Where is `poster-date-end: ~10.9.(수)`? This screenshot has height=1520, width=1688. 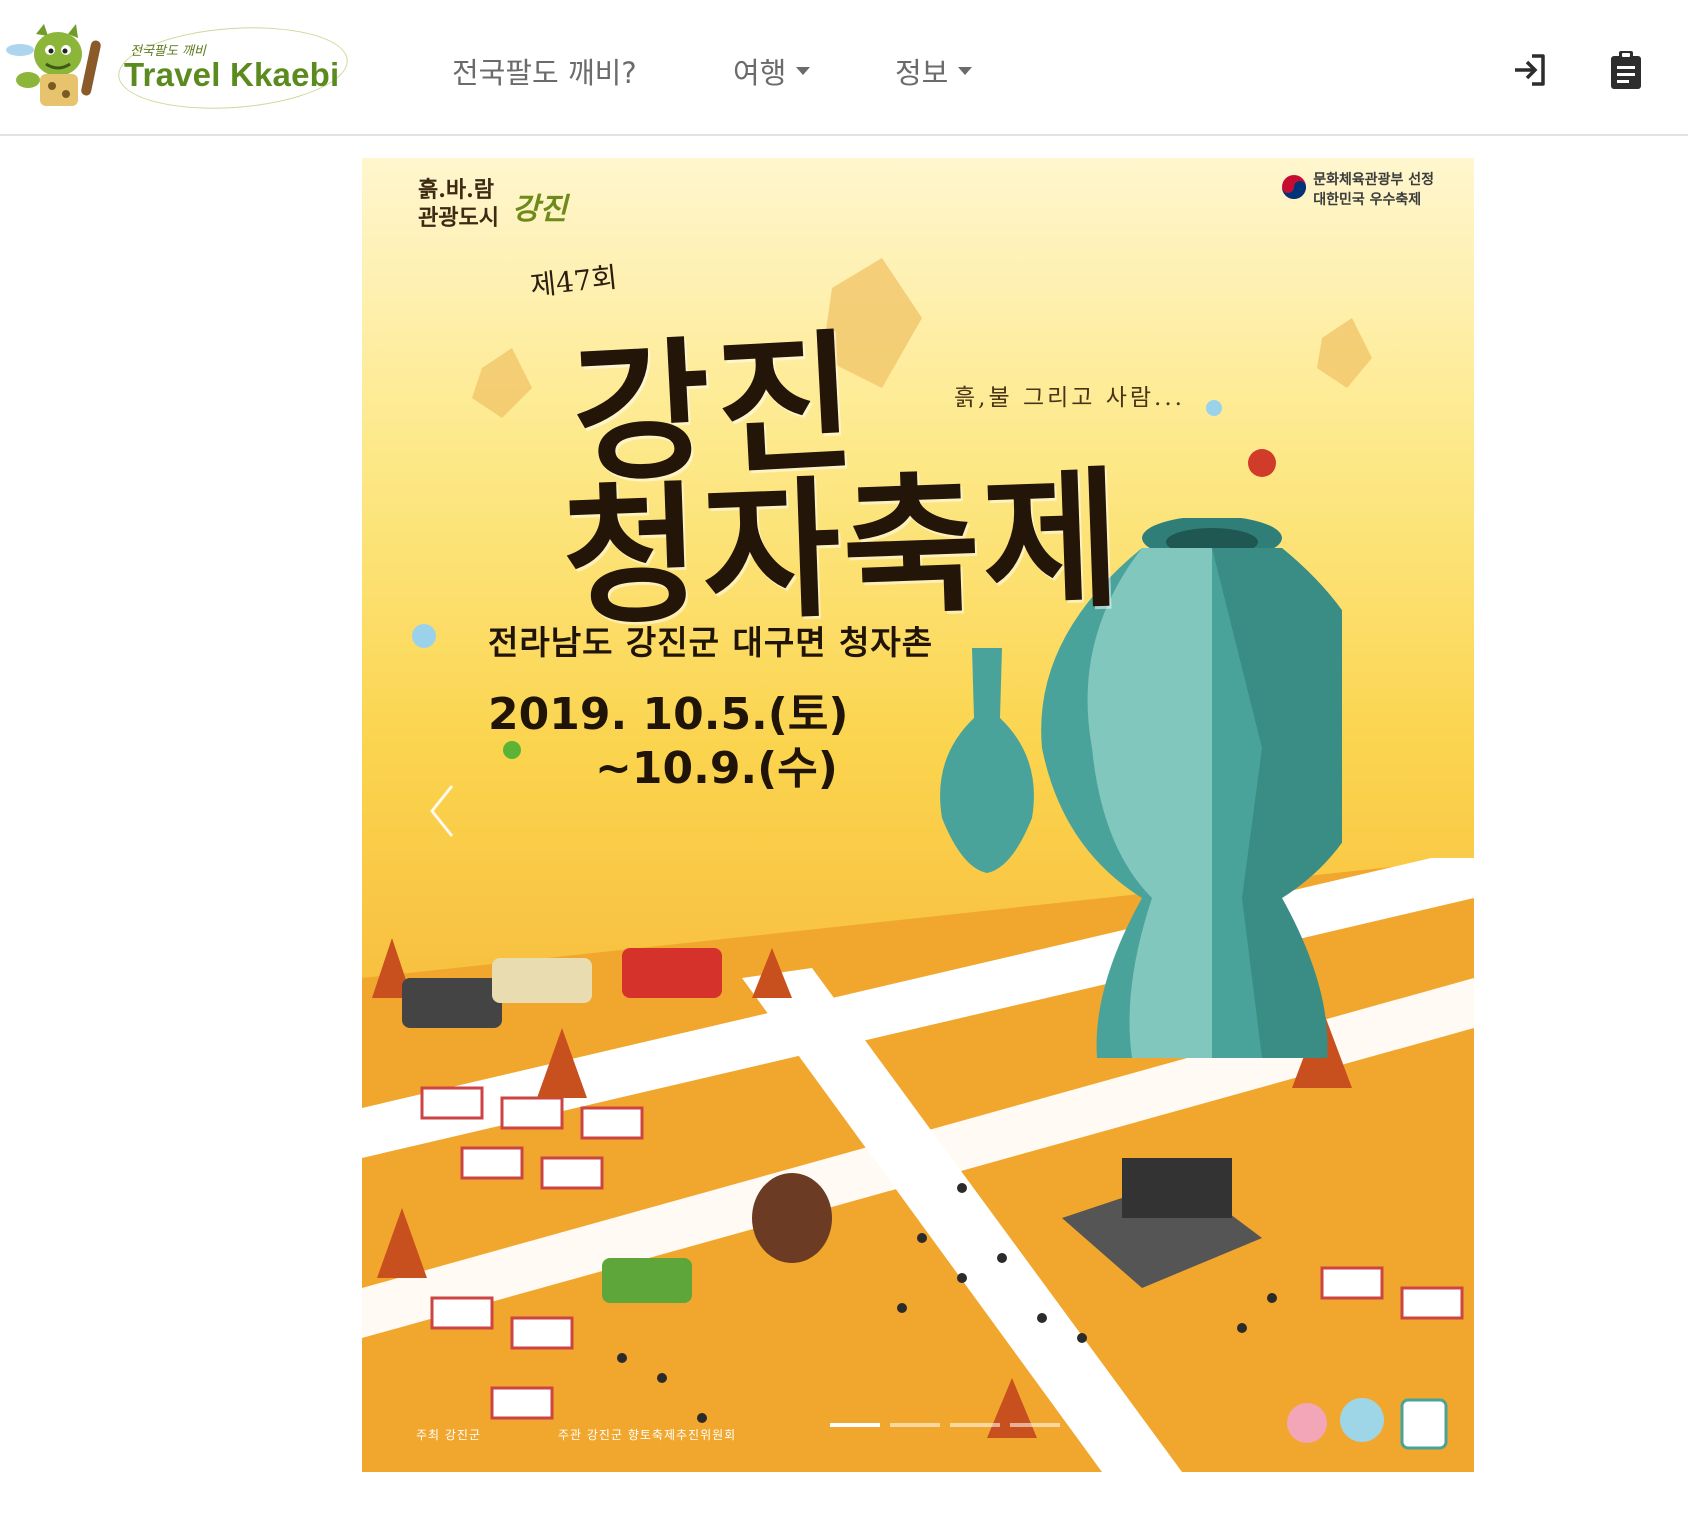 poster-date-end: ~10.9.(수) is located at coordinates (716, 768).